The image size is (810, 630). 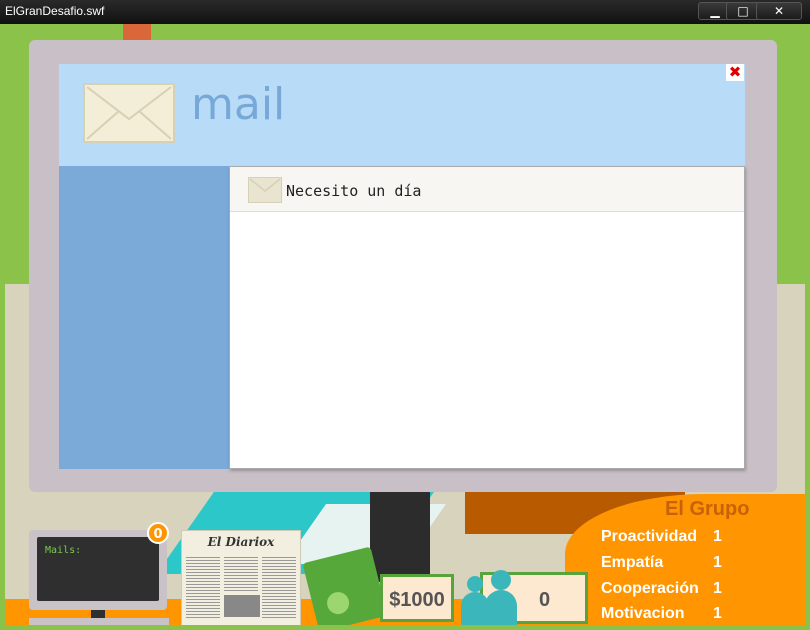 What do you see at coordinates (487, 189) in the screenshot?
I see `mail-list-item: Necesito un día` at bounding box center [487, 189].